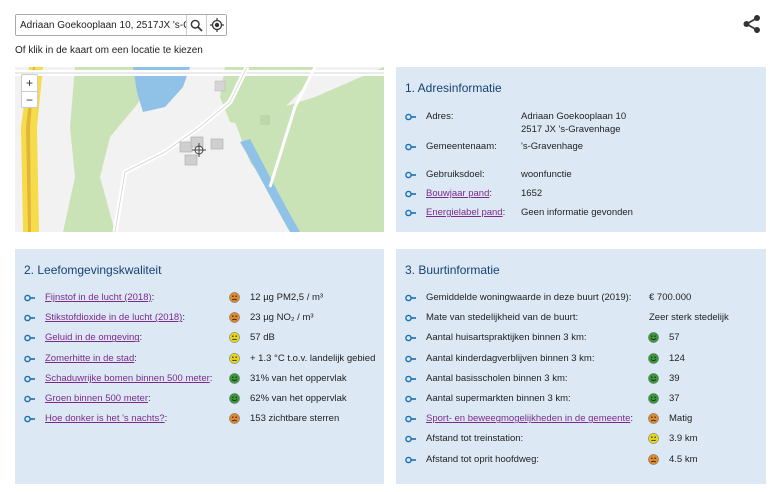 The height and width of the screenshot is (492, 770). What do you see at coordinates (440, 116) in the screenshot?
I see `label-text: Adres:` at bounding box center [440, 116].